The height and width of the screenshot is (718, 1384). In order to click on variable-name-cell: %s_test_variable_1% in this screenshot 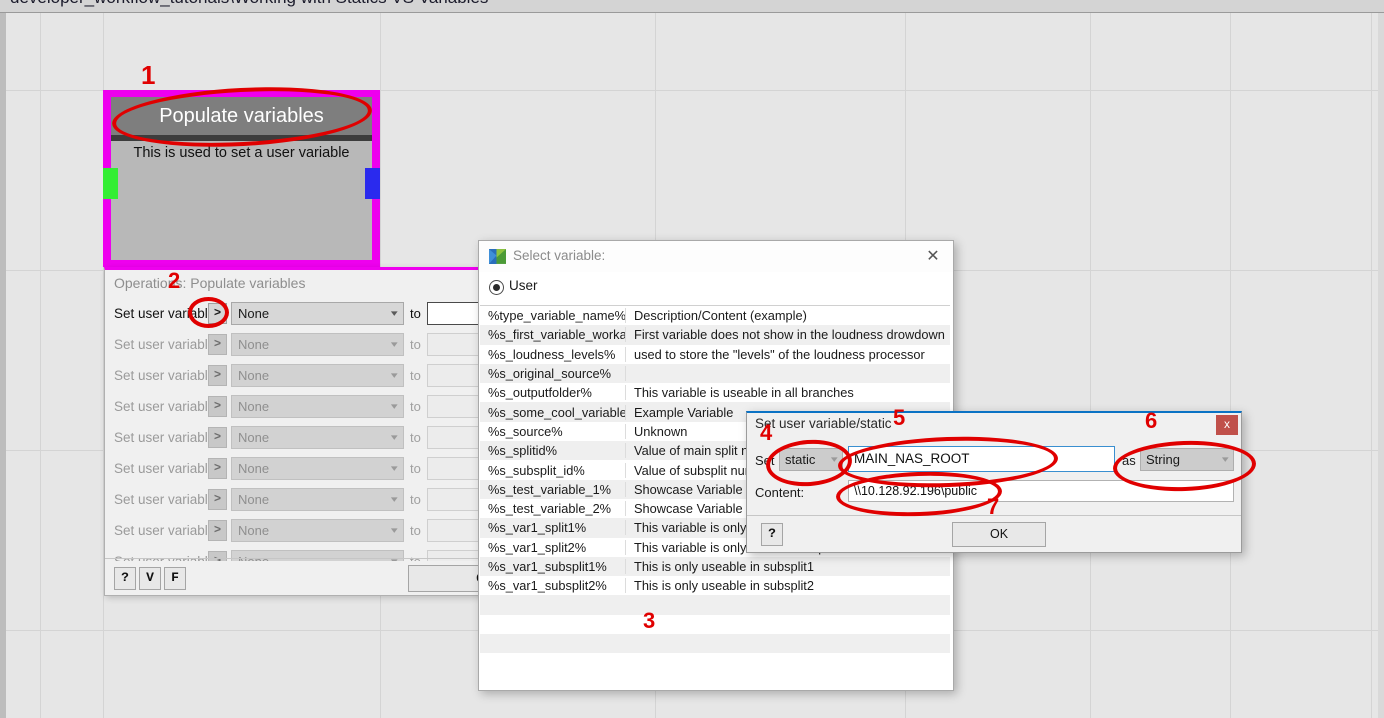, I will do `click(553, 489)`.